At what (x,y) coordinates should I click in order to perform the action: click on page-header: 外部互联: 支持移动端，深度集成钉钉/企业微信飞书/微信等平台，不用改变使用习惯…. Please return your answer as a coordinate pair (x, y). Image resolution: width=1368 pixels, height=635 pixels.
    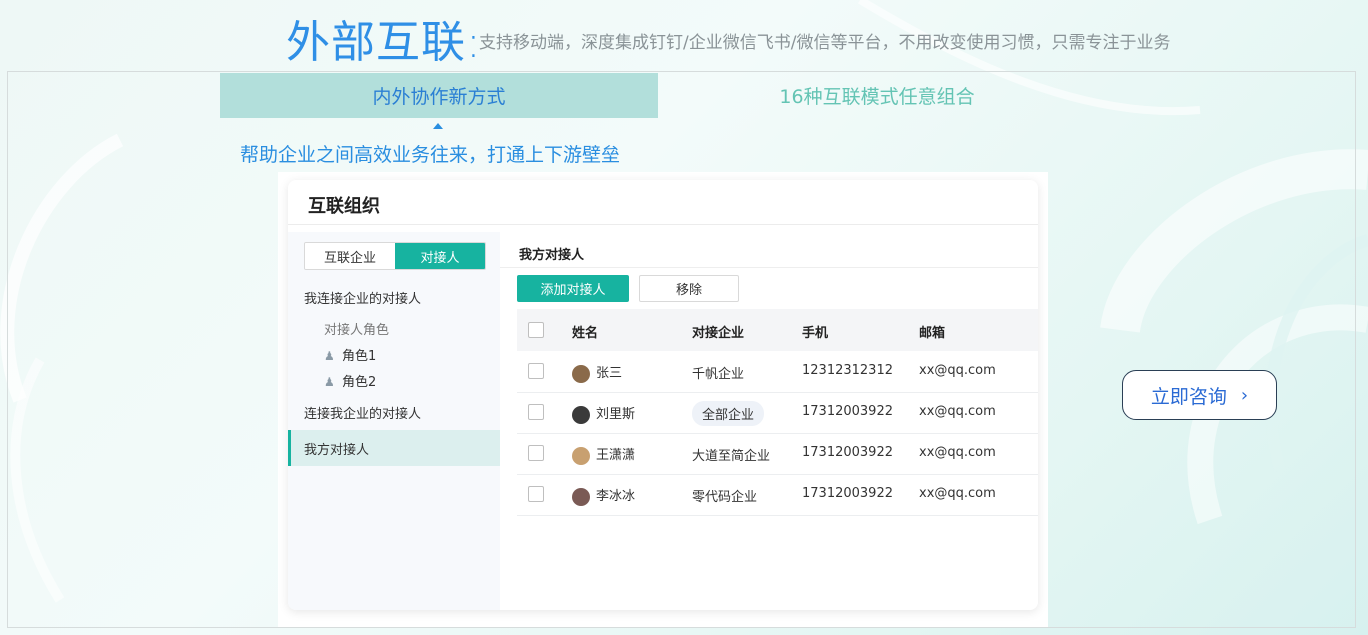
    Looking at the image, I should click on (684, 35).